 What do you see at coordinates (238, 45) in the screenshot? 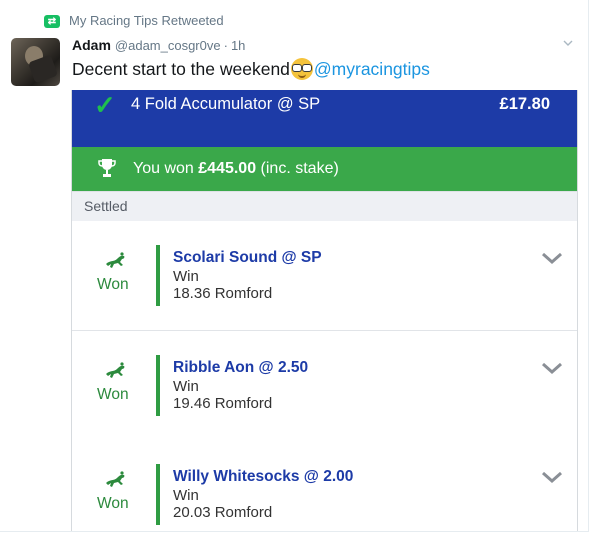
I see `tweet-time: 1h` at bounding box center [238, 45].